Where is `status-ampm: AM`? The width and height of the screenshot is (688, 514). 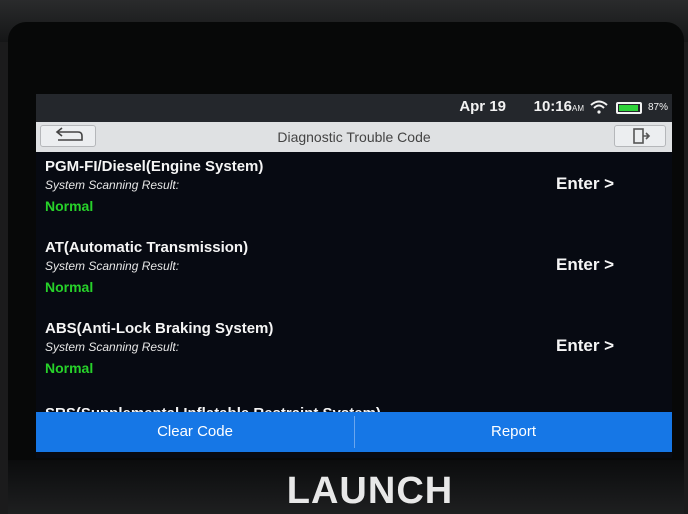 status-ampm: AM is located at coordinates (578, 108).